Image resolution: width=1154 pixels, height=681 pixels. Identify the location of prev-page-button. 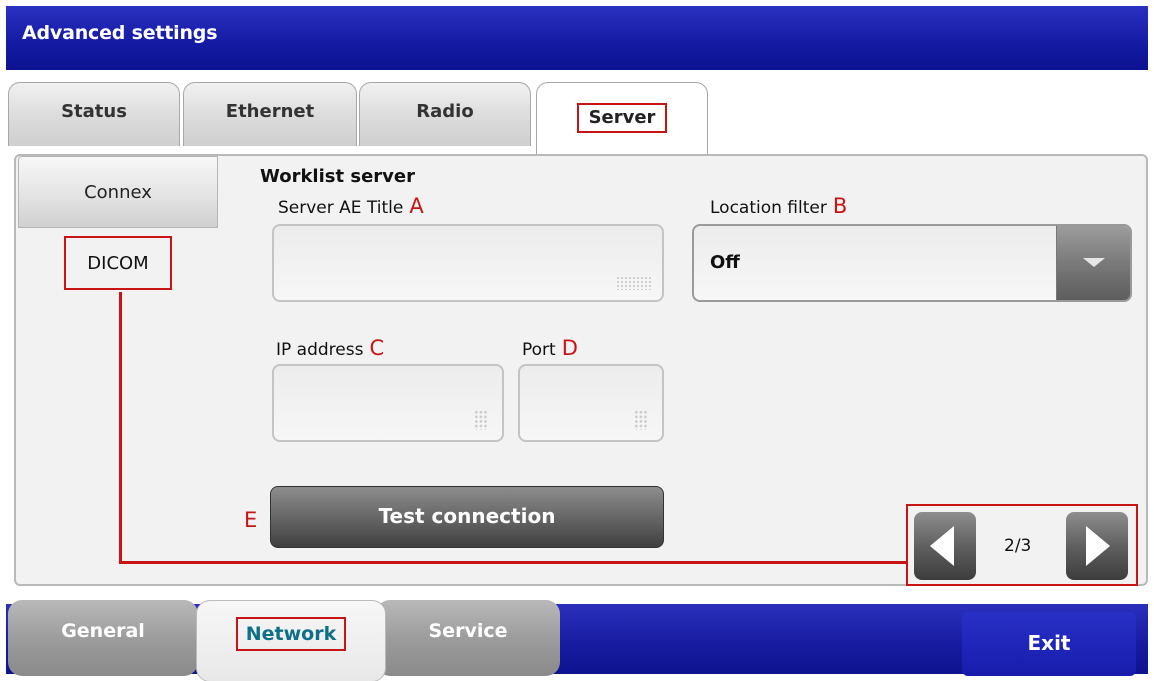
(945, 546).